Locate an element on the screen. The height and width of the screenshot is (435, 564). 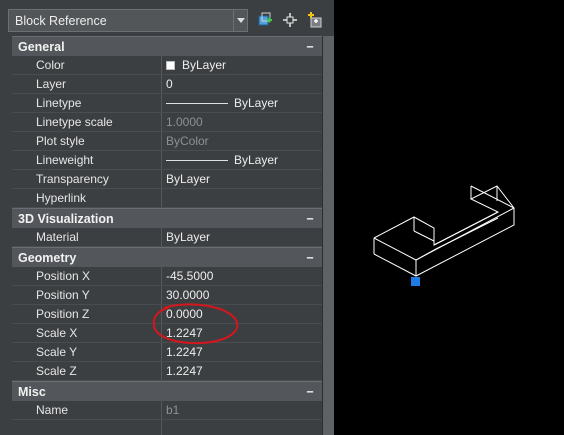
property-row-position-x: Position X -45.5000 is located at coordinates (167, 276).